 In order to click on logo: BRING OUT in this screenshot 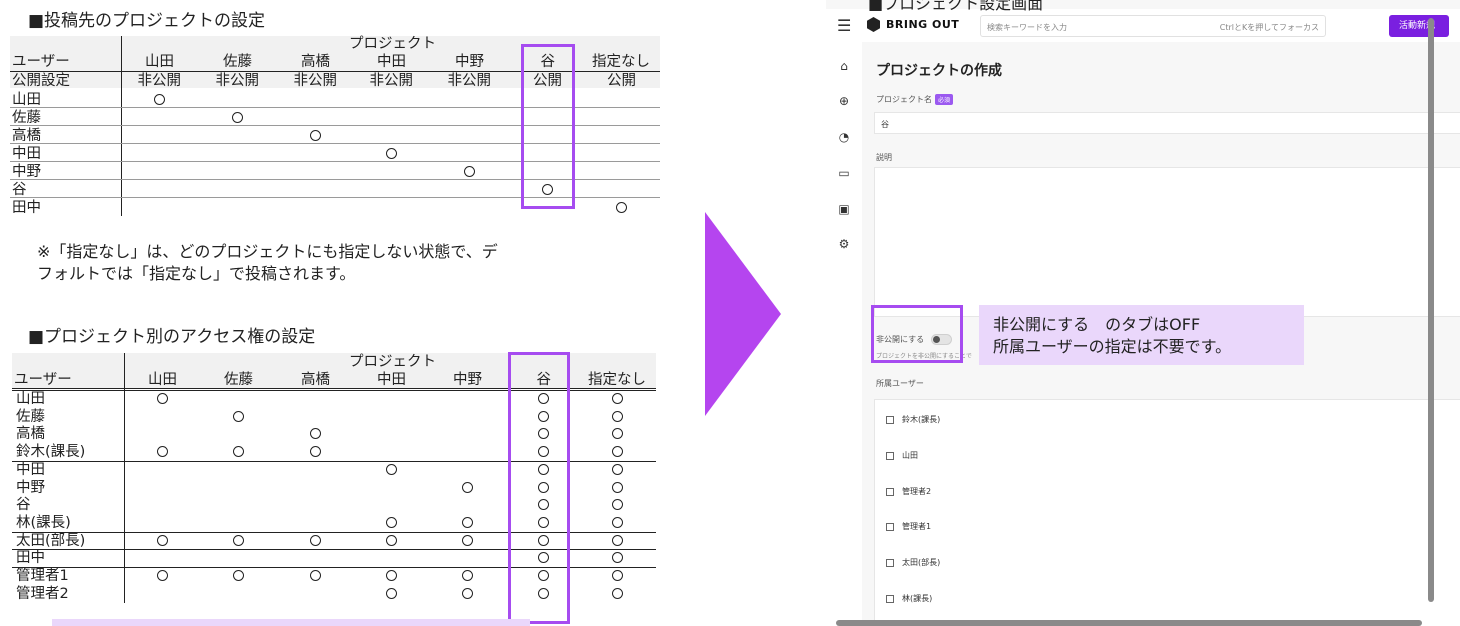, I will do `click(913, 24)`.